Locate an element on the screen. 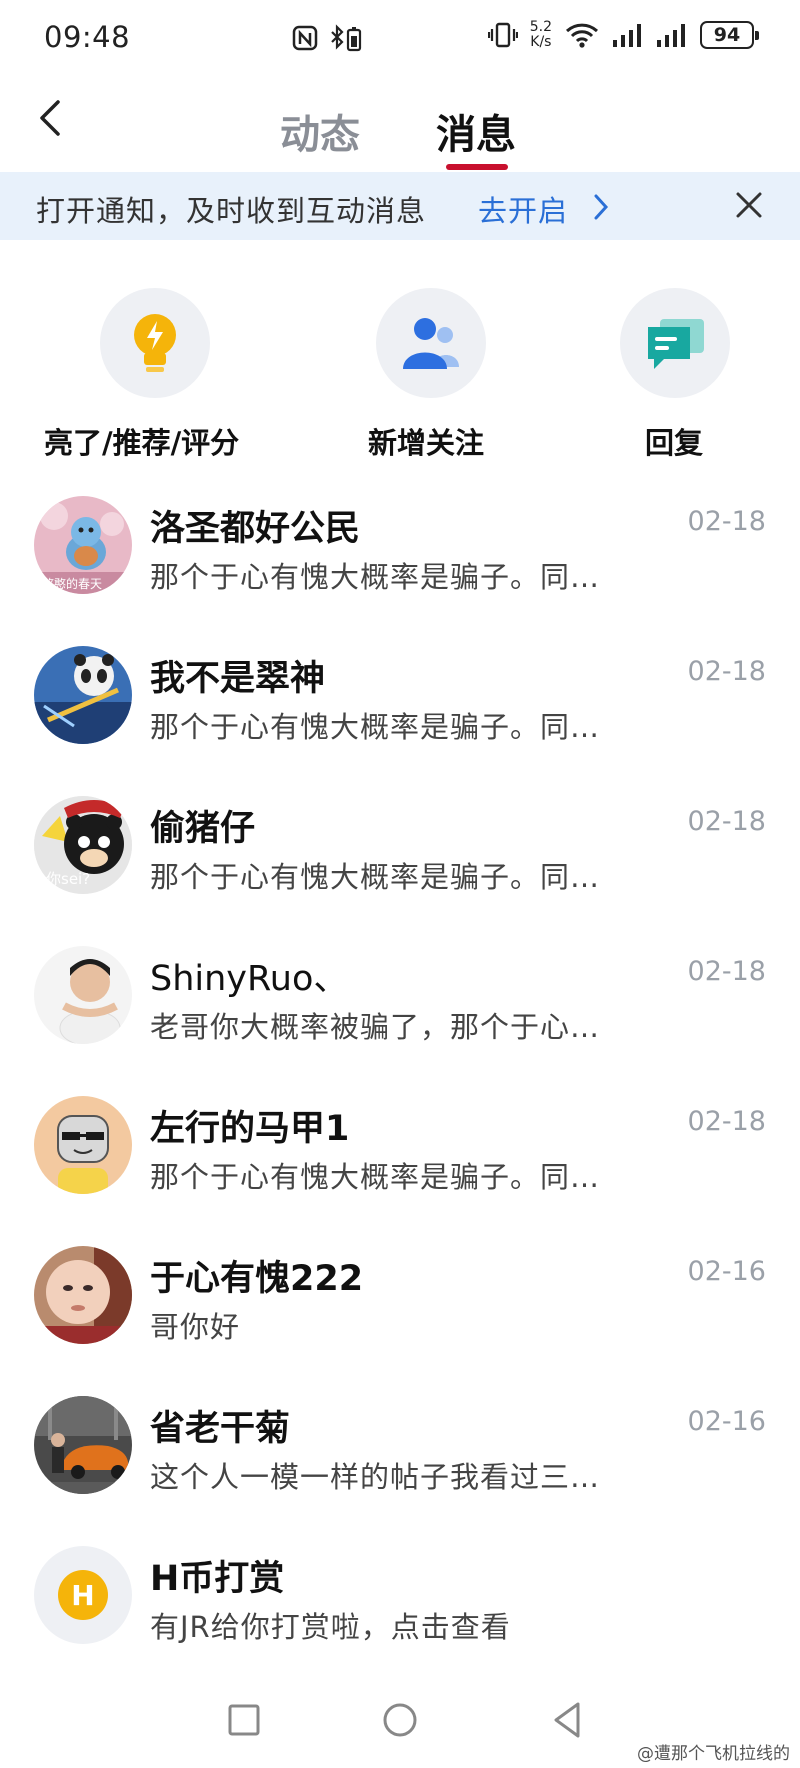  svg-text: 你sei? is located at coordinates (68, 879).